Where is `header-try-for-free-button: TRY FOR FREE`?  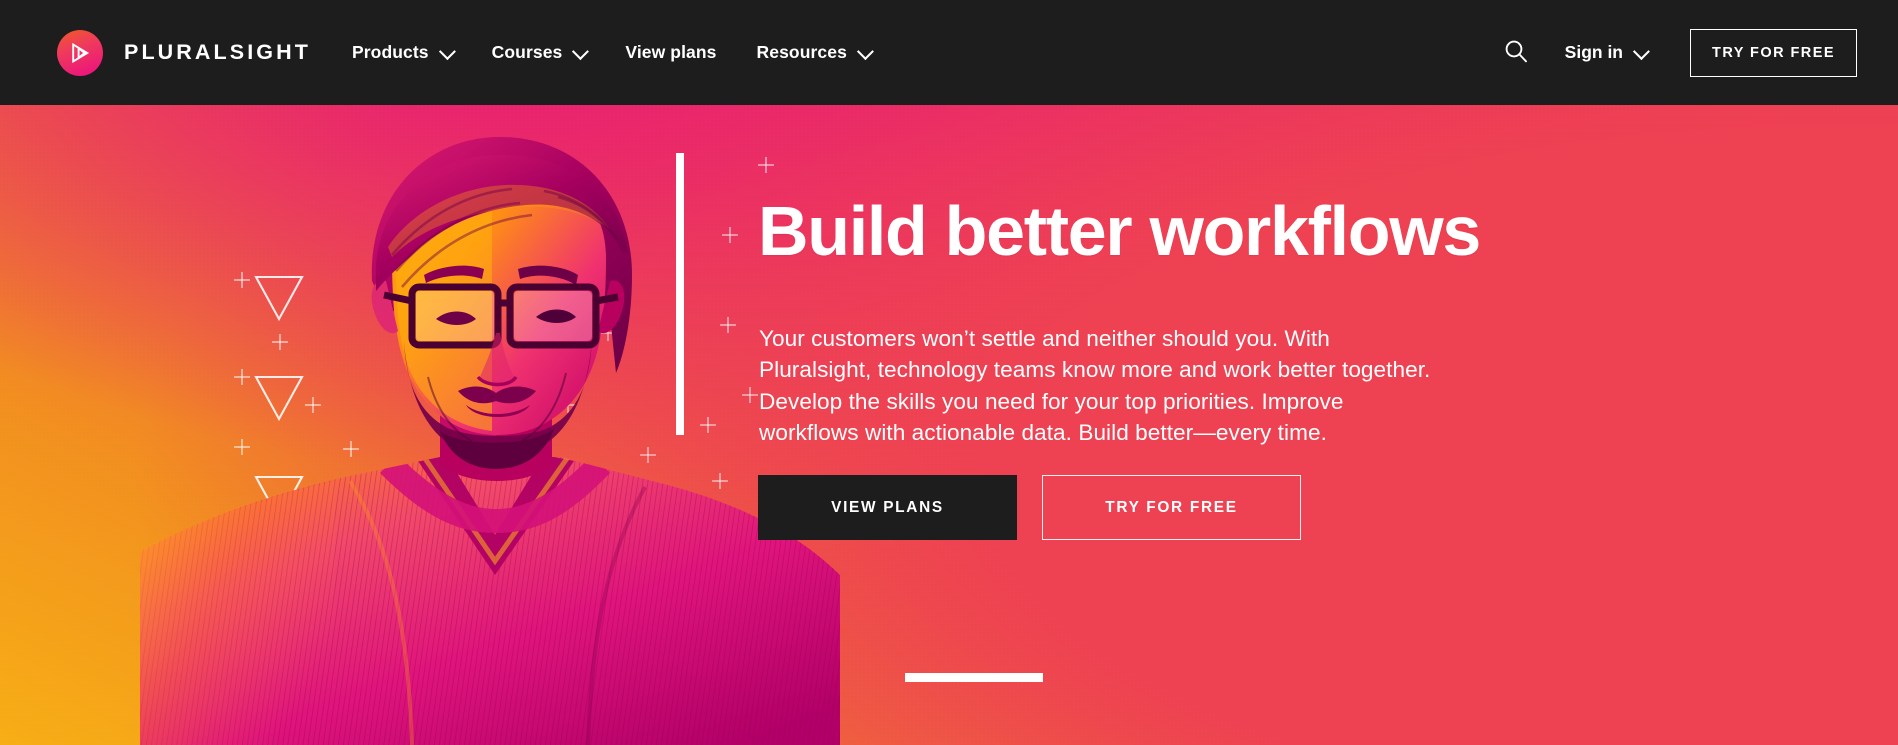 header-try-for-free-button: TRY FOR FREE is located at coordinates (1773, 52).